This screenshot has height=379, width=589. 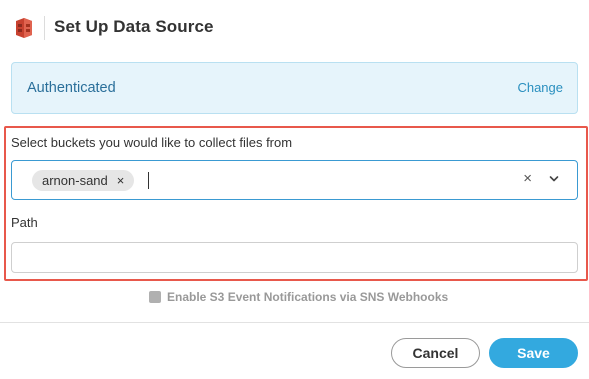 What do you see at coordinates (435, 353) in the screenshot?
I see `cancel-button: Cancel` at bounding box center [435, 353].